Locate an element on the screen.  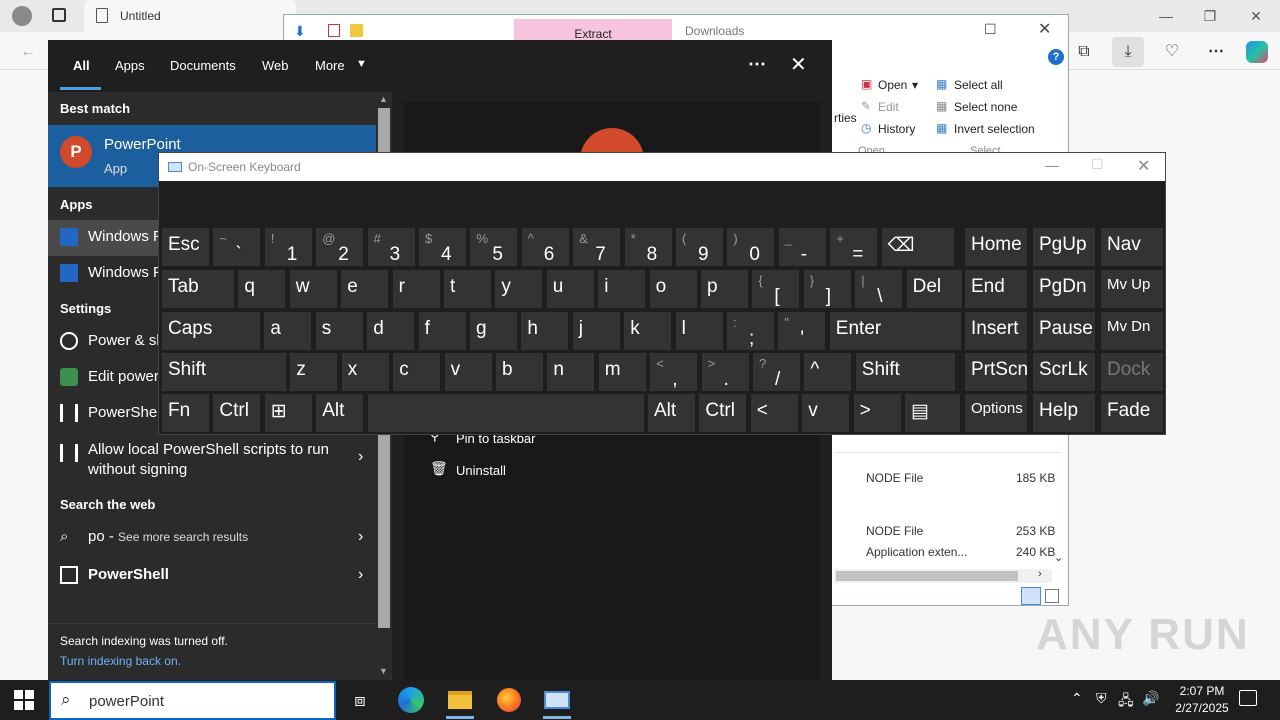
firefox-icon is located at coordinates (509, 700).